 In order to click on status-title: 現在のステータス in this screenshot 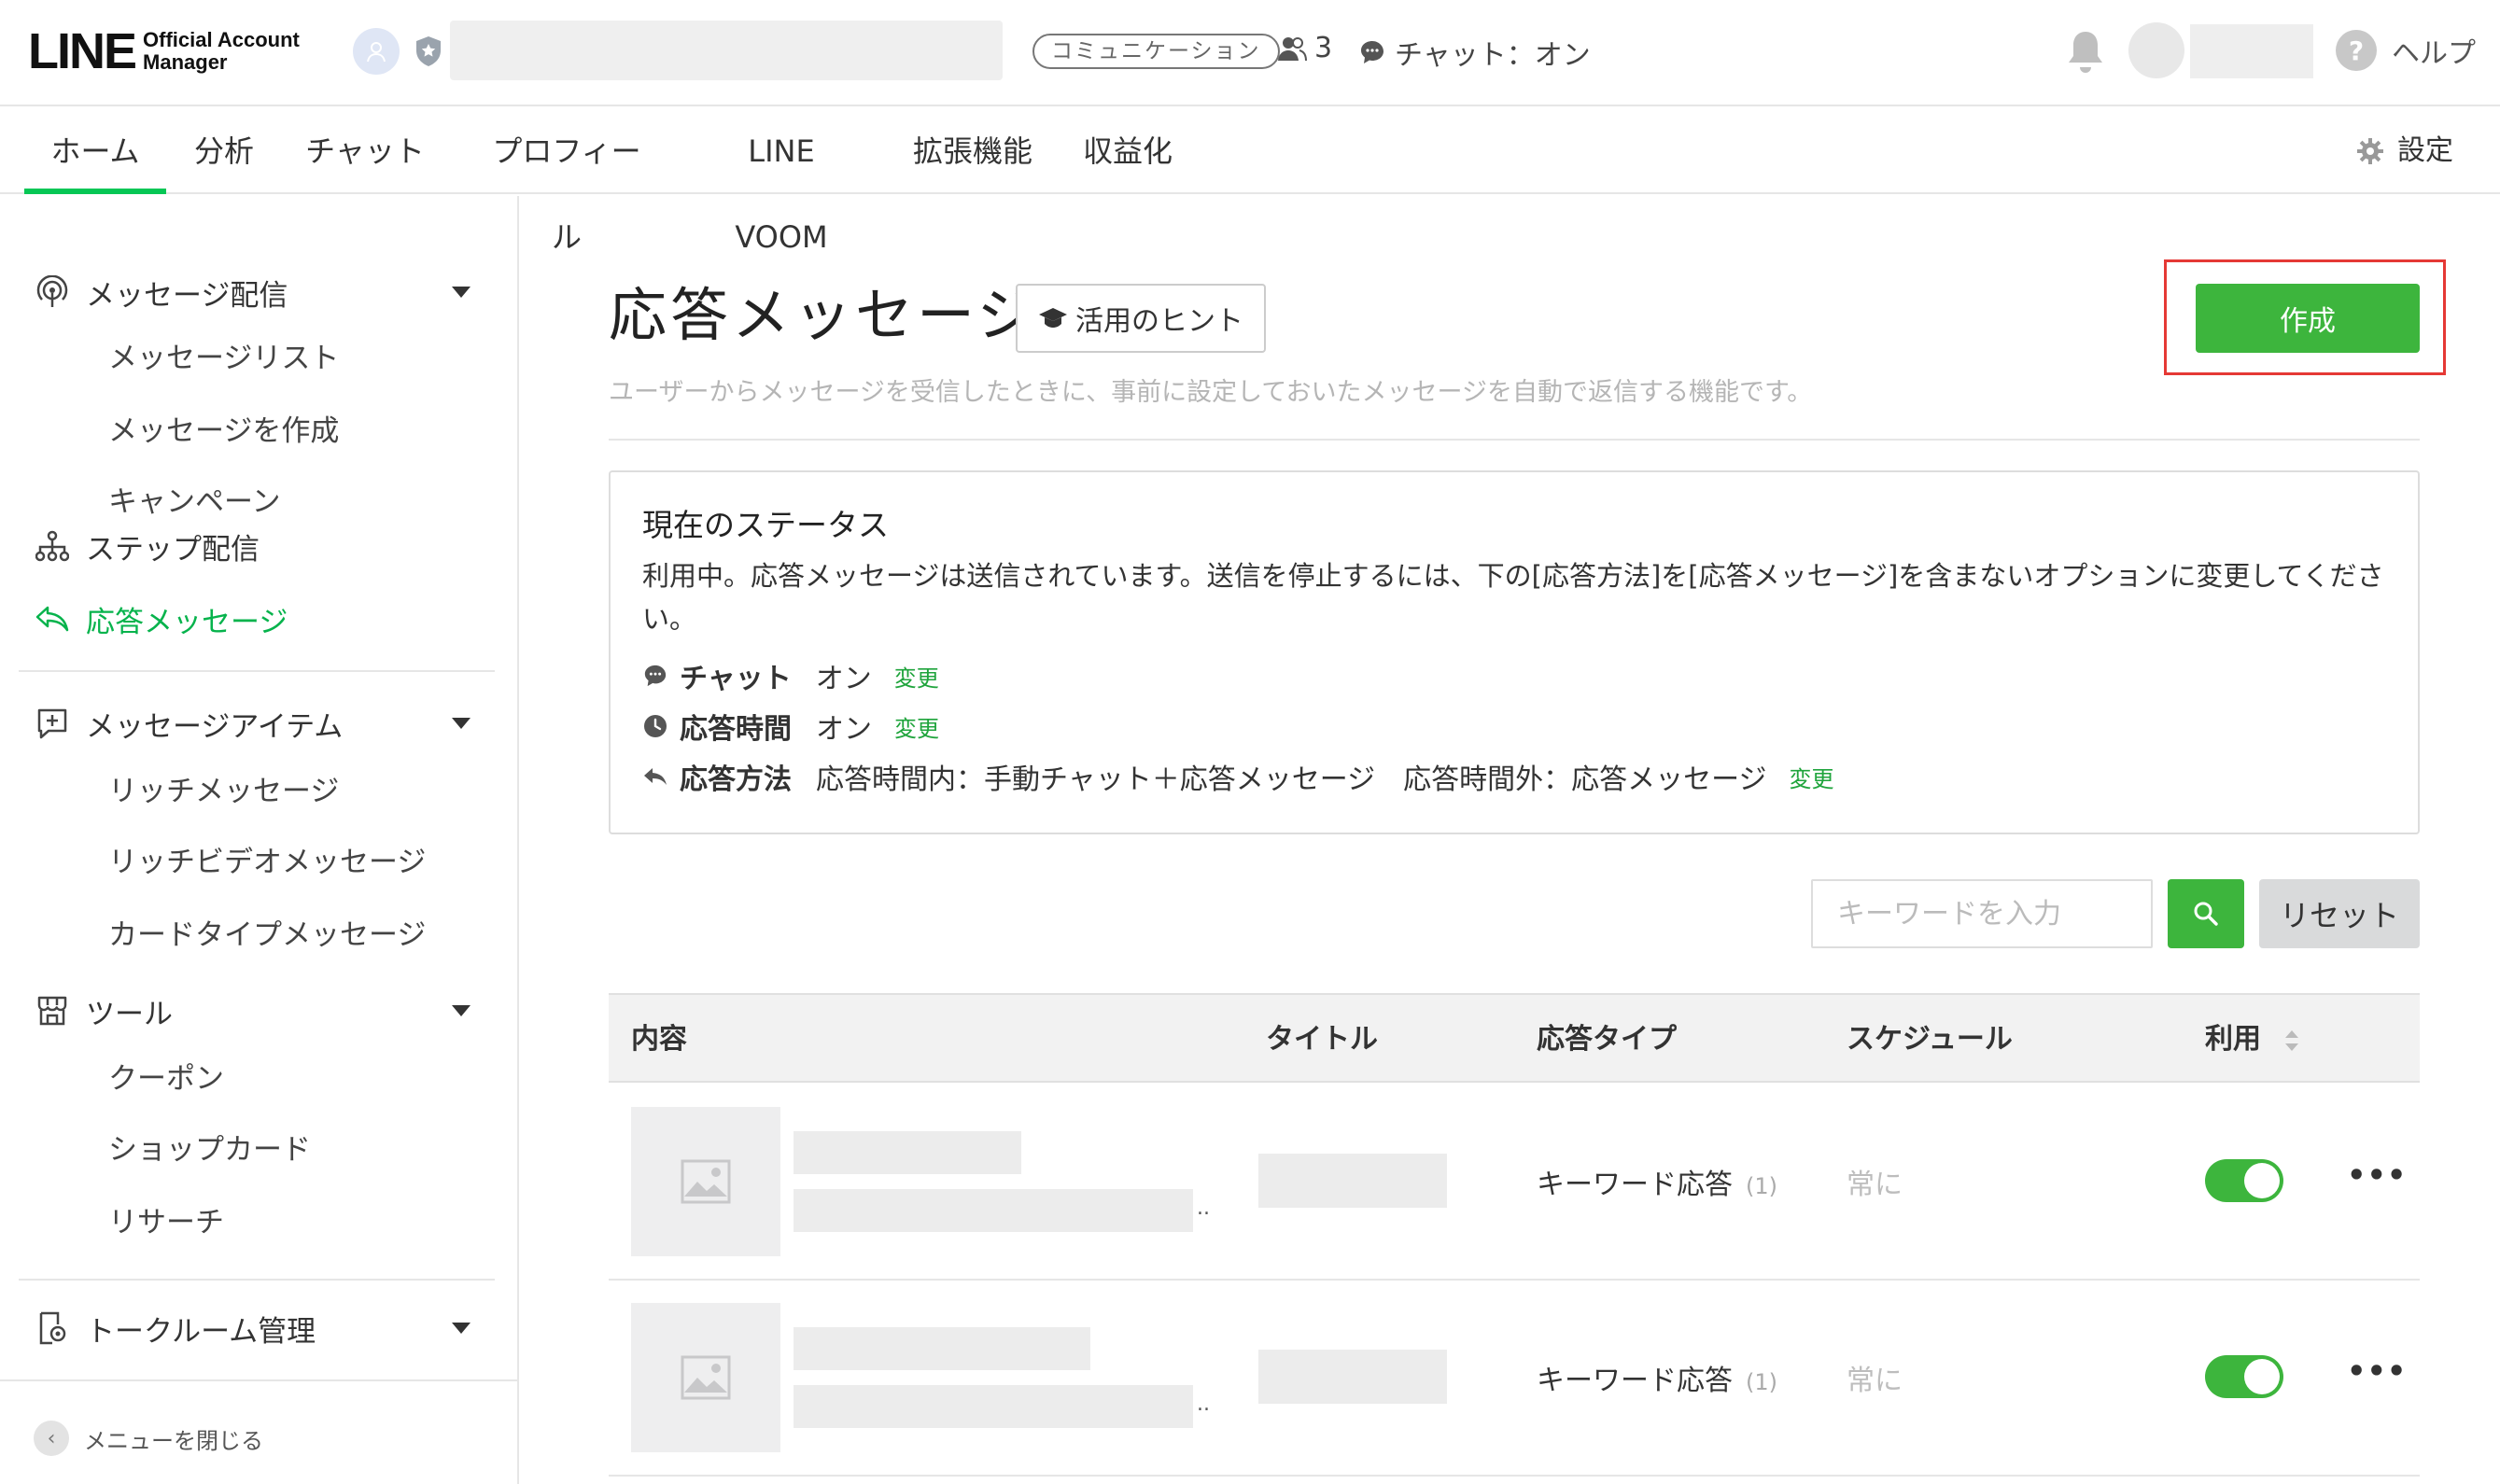, I will do `click(765, 525)`.